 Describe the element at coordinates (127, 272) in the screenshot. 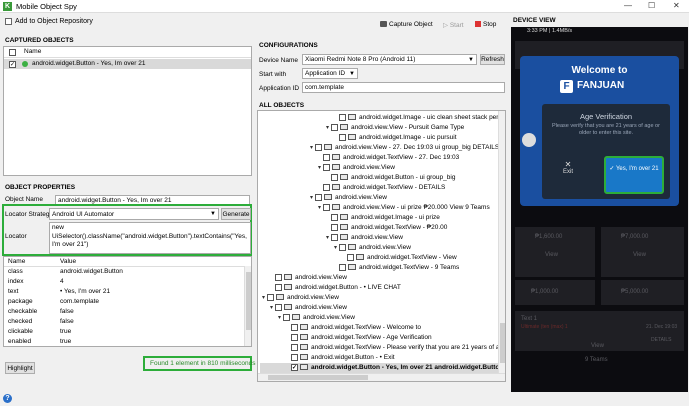

I see `property-row: class android.widget.Button` at that location.